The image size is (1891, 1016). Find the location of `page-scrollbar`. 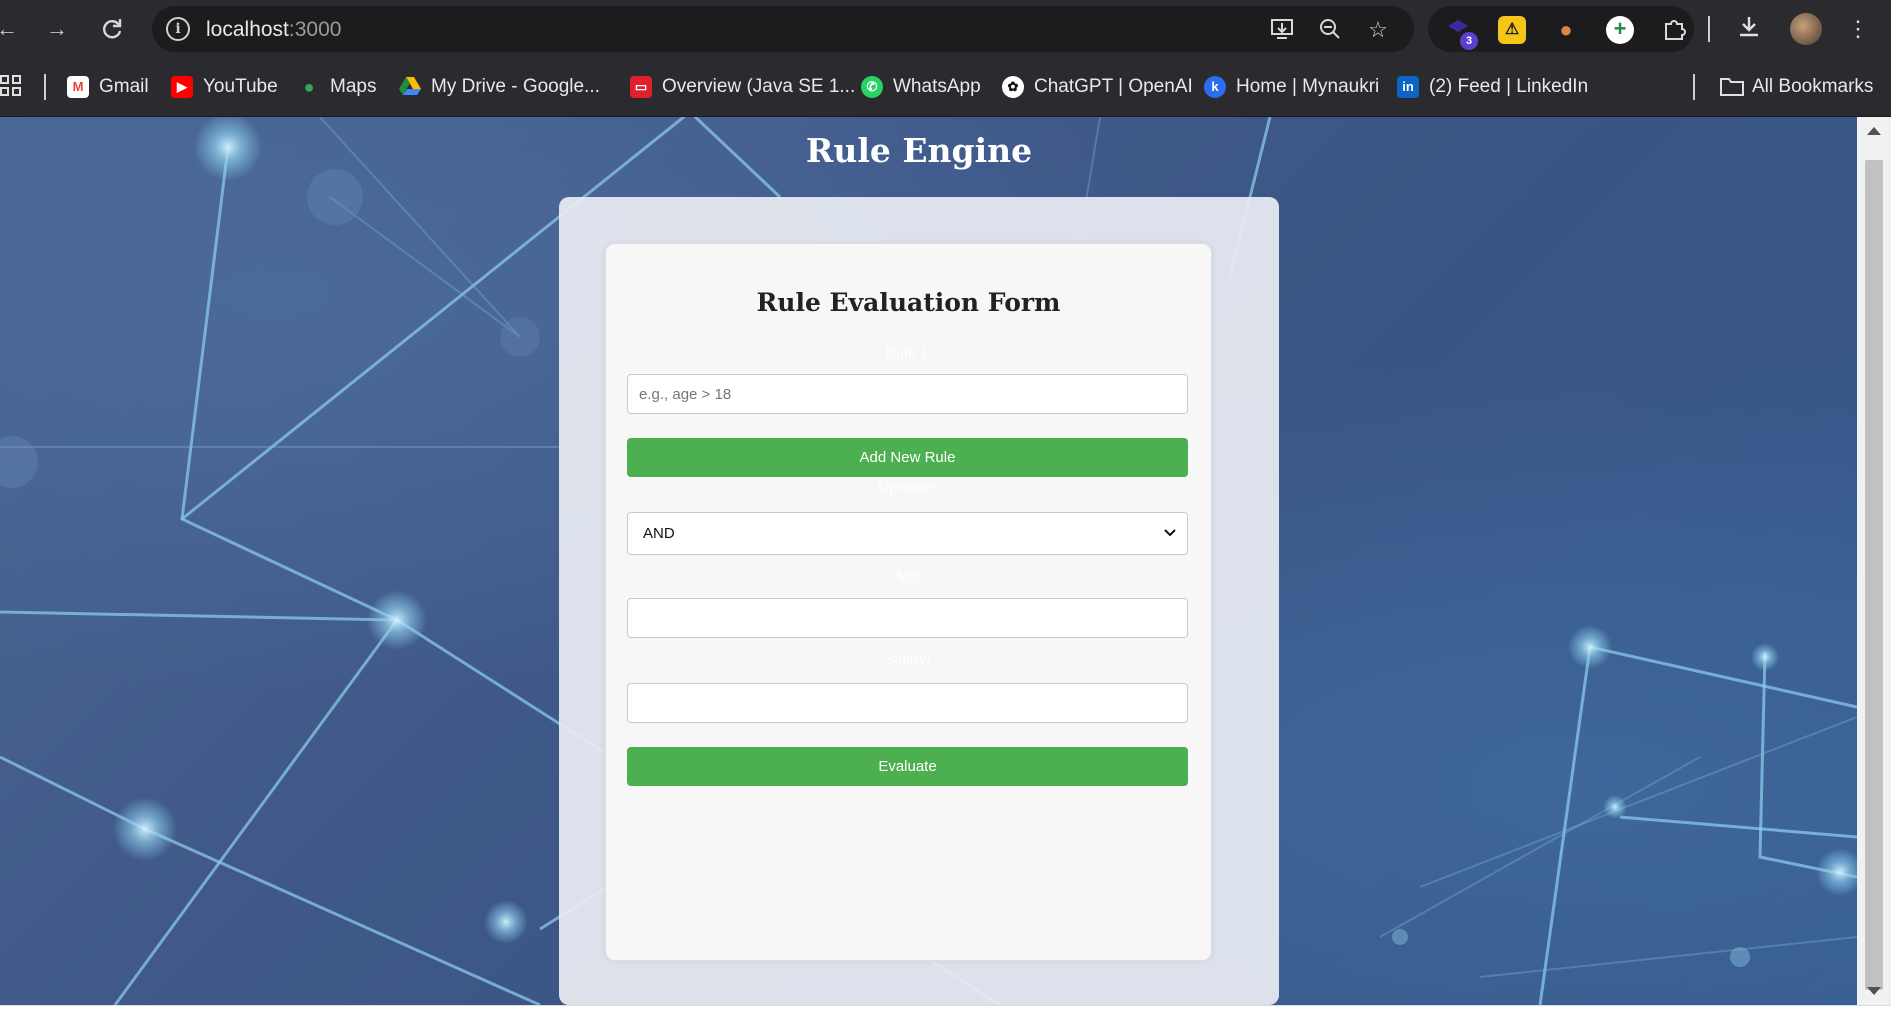

page-scrollbar is located at coordinates (1874, 561).